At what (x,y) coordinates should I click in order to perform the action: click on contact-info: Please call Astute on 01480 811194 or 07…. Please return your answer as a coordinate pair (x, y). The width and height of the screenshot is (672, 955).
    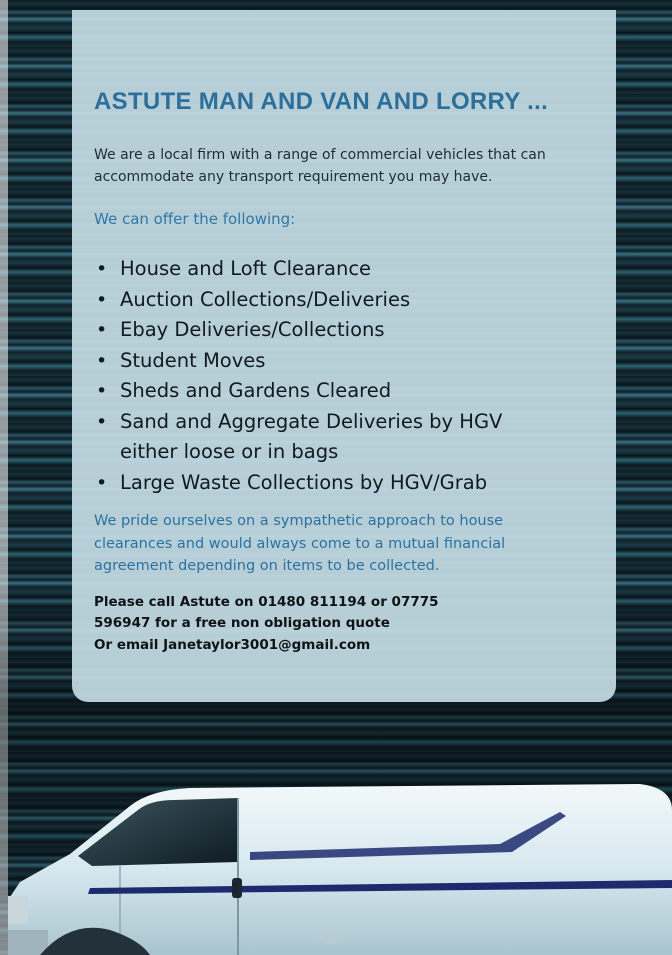
    Looking at the image, I should click on (294, 624).